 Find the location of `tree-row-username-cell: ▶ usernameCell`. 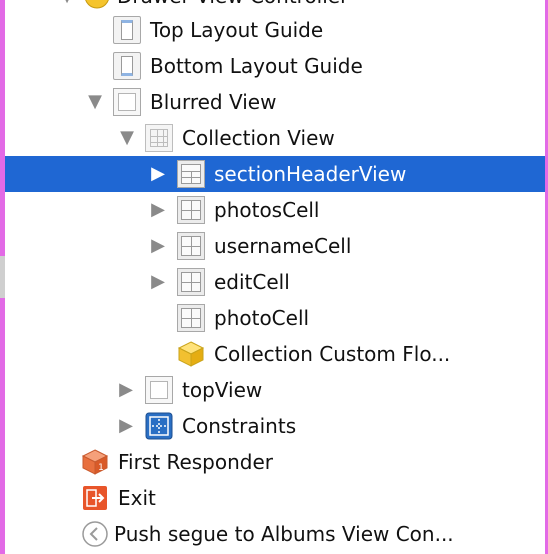

tree-row-username-cell: ▶ usernameCell is located at coordinates (275, 246).